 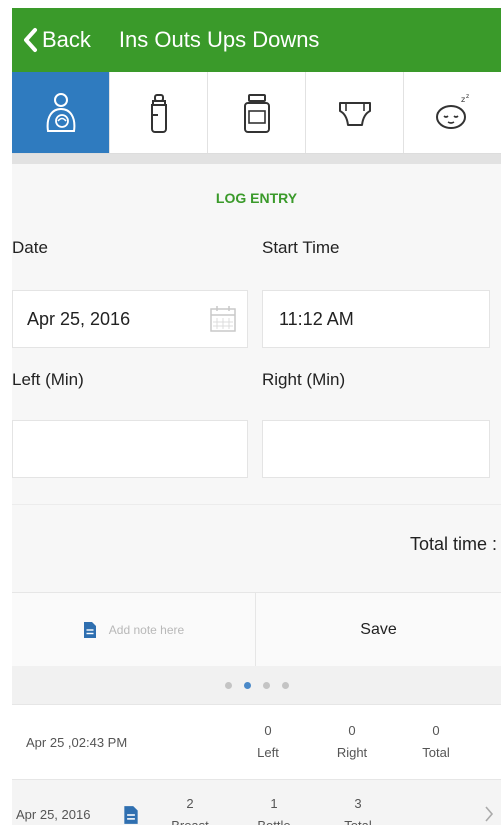 I want to click on back-label: Back, so click(x=66, y=39).